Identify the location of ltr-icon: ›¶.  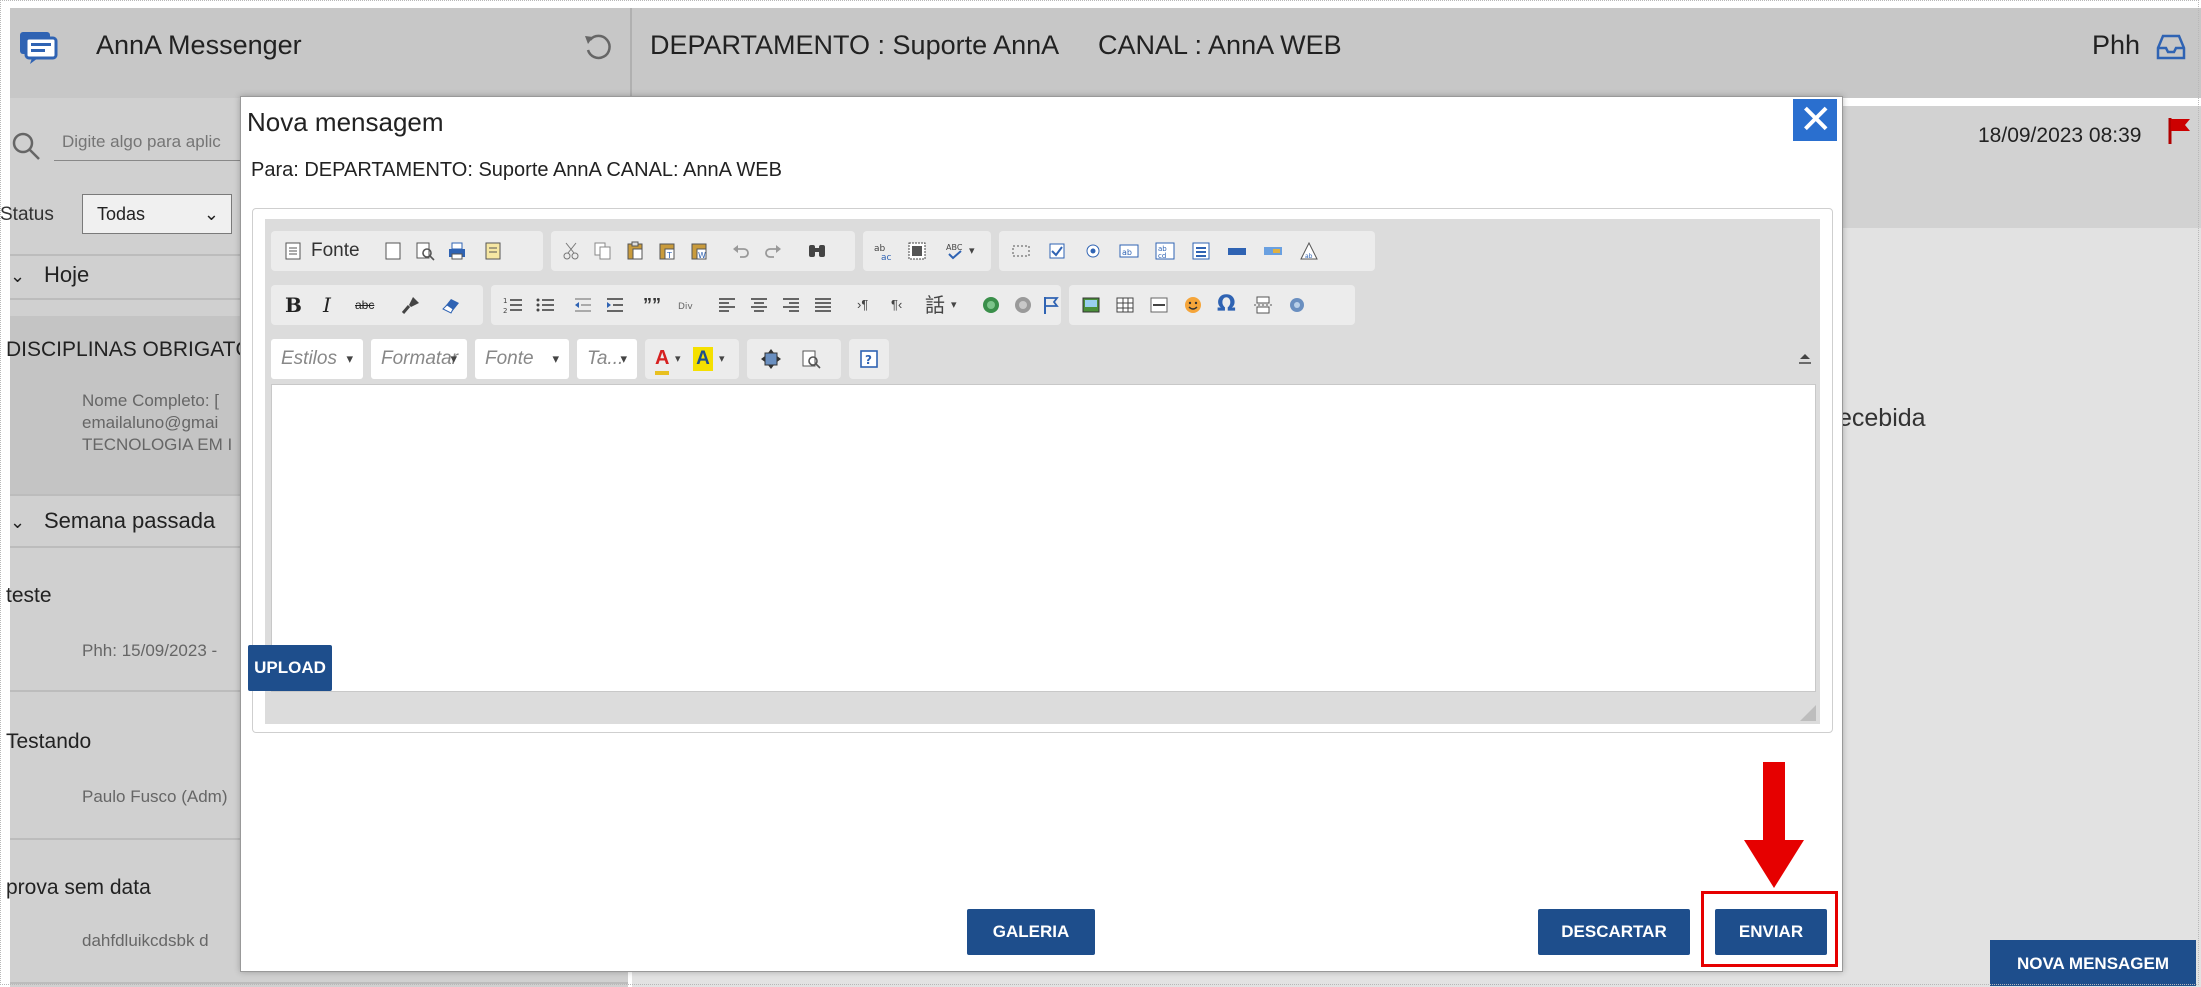
(862, 305).